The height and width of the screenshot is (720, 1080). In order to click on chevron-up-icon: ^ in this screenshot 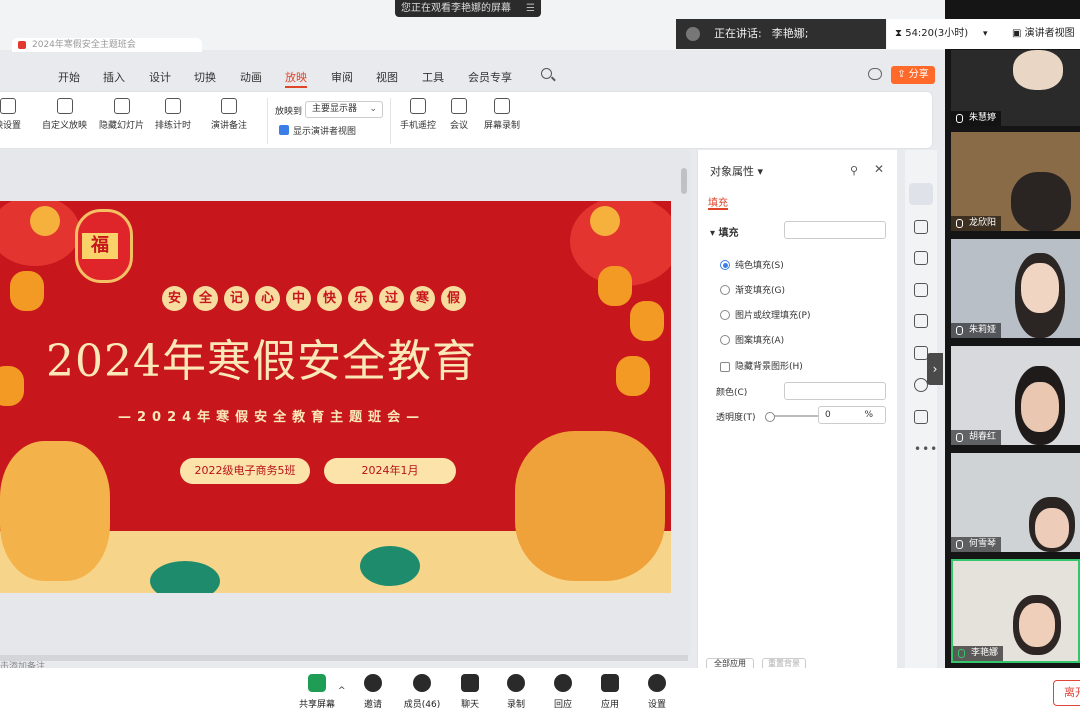, I will do `click(342, 691)`.